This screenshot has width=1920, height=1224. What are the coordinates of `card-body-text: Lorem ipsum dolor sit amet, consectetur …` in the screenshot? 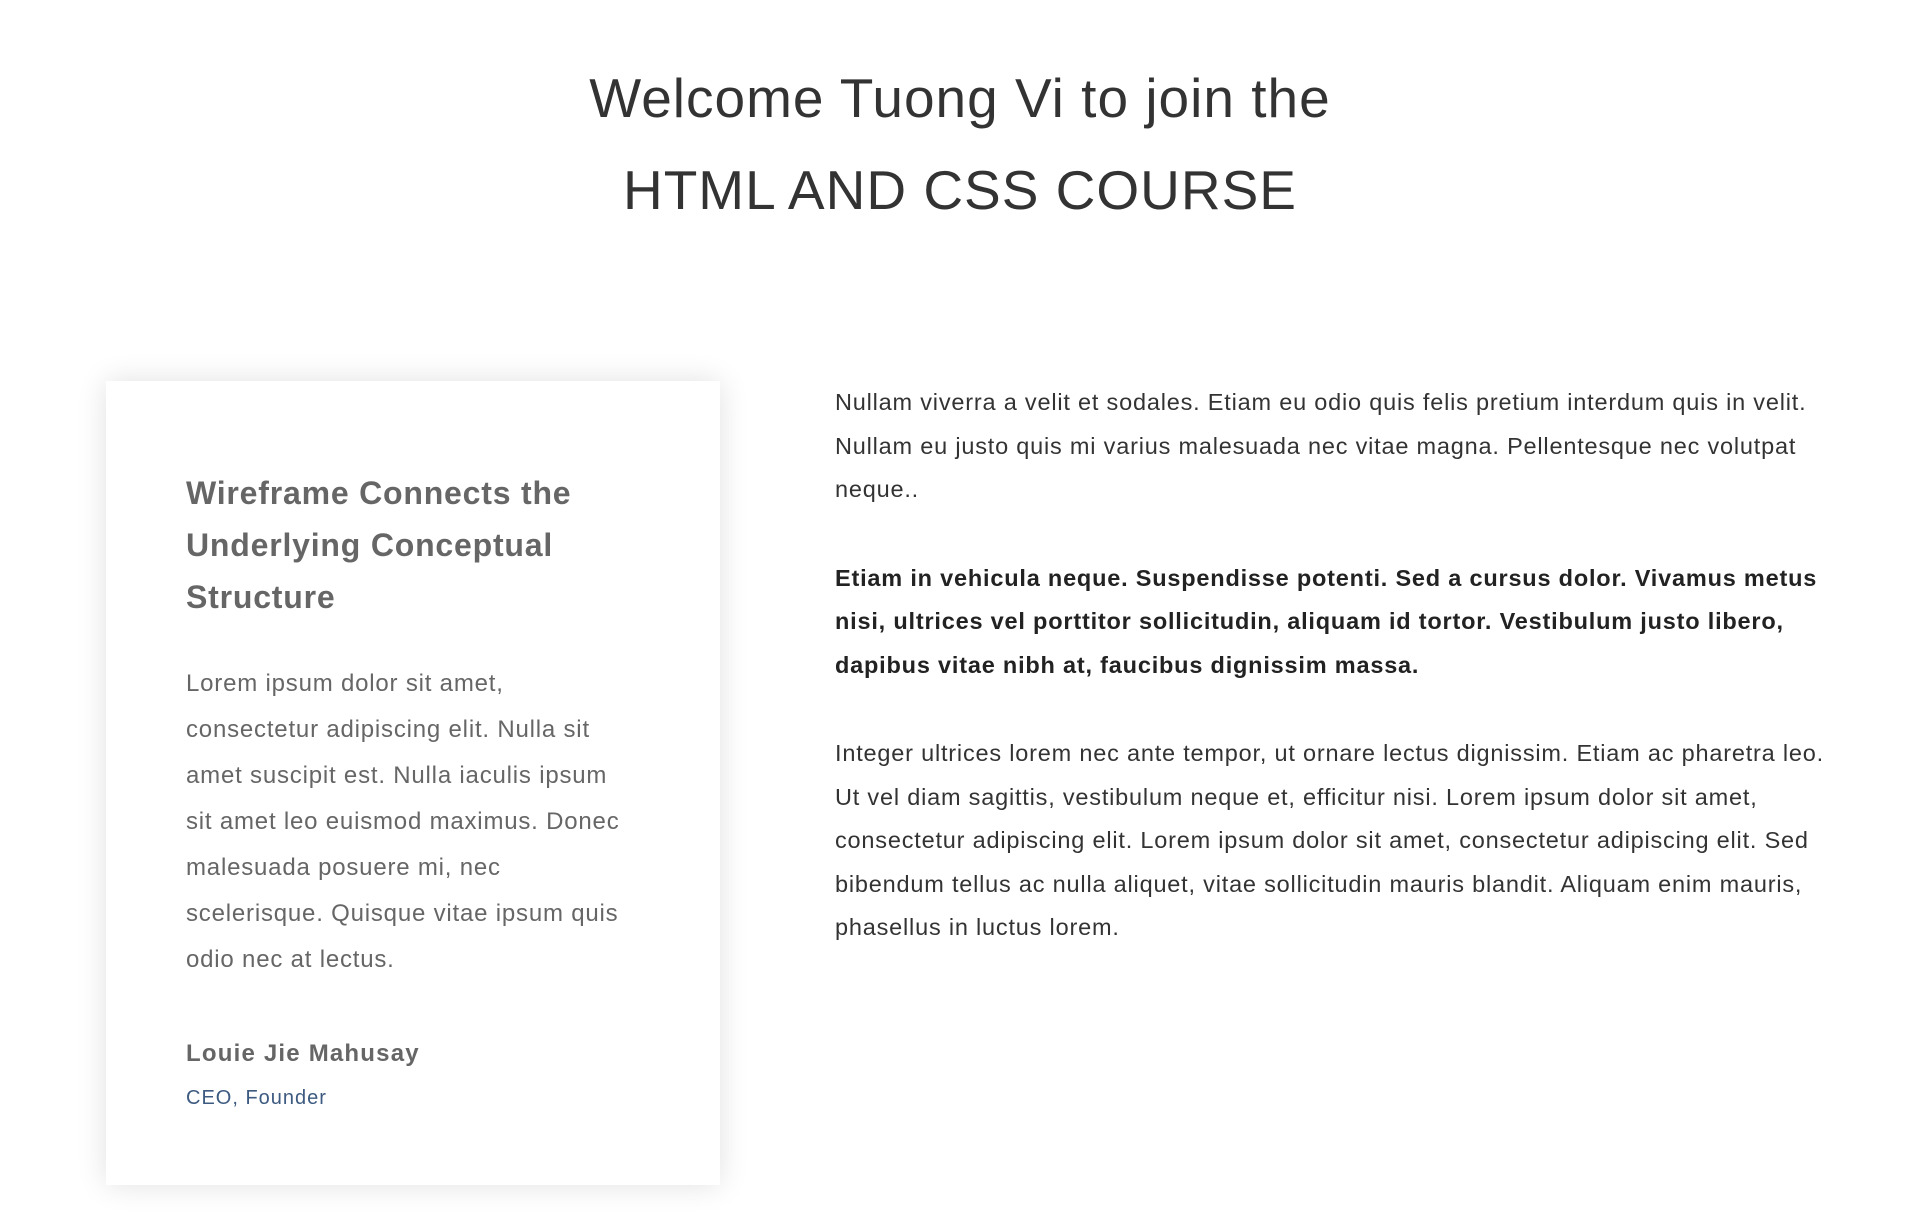 It's located at (403, 821).